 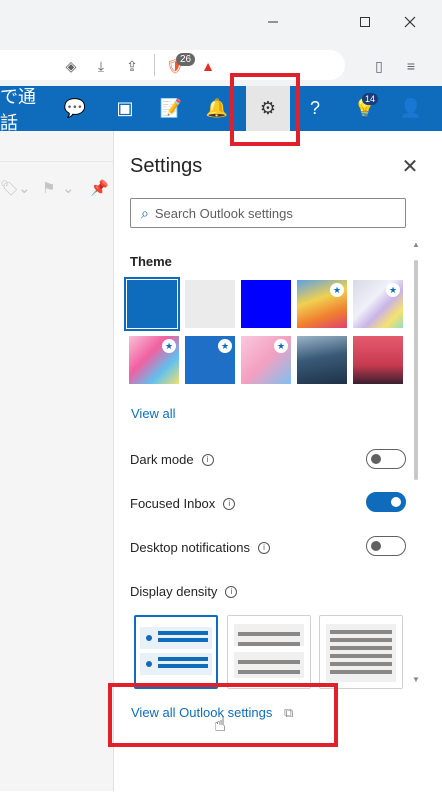 What do you see at coordinates (322, 304) in the screenshot?
I see `theme-rainbow: ★` at bounding box center [322, 304].